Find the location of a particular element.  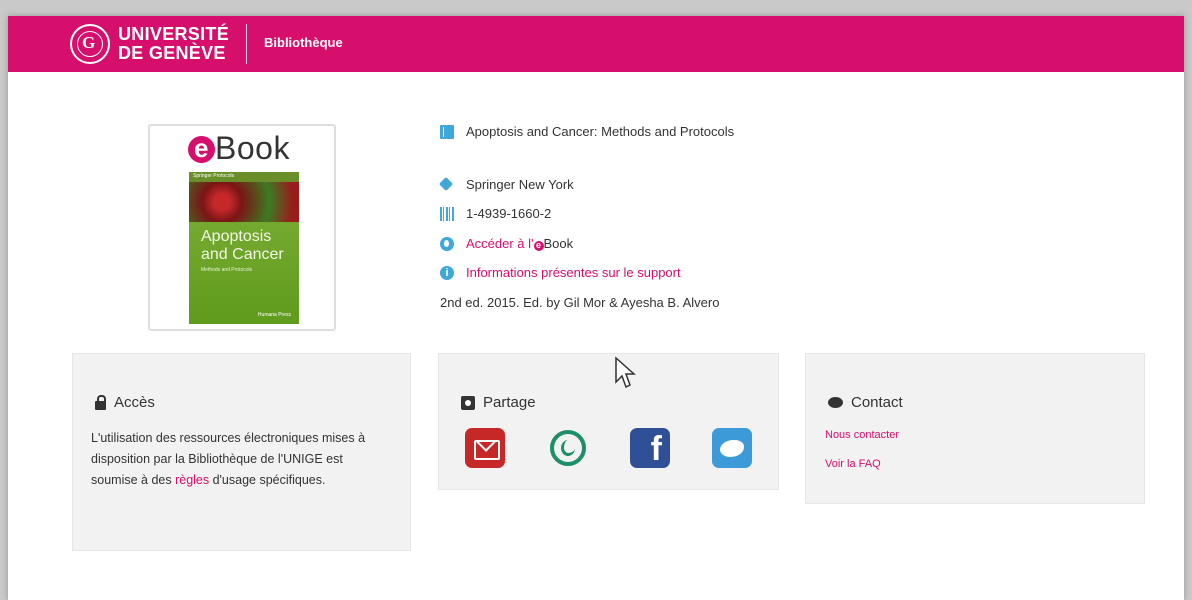

university-name-line2: DE GENÈVE is located at coordinates (172, 53).